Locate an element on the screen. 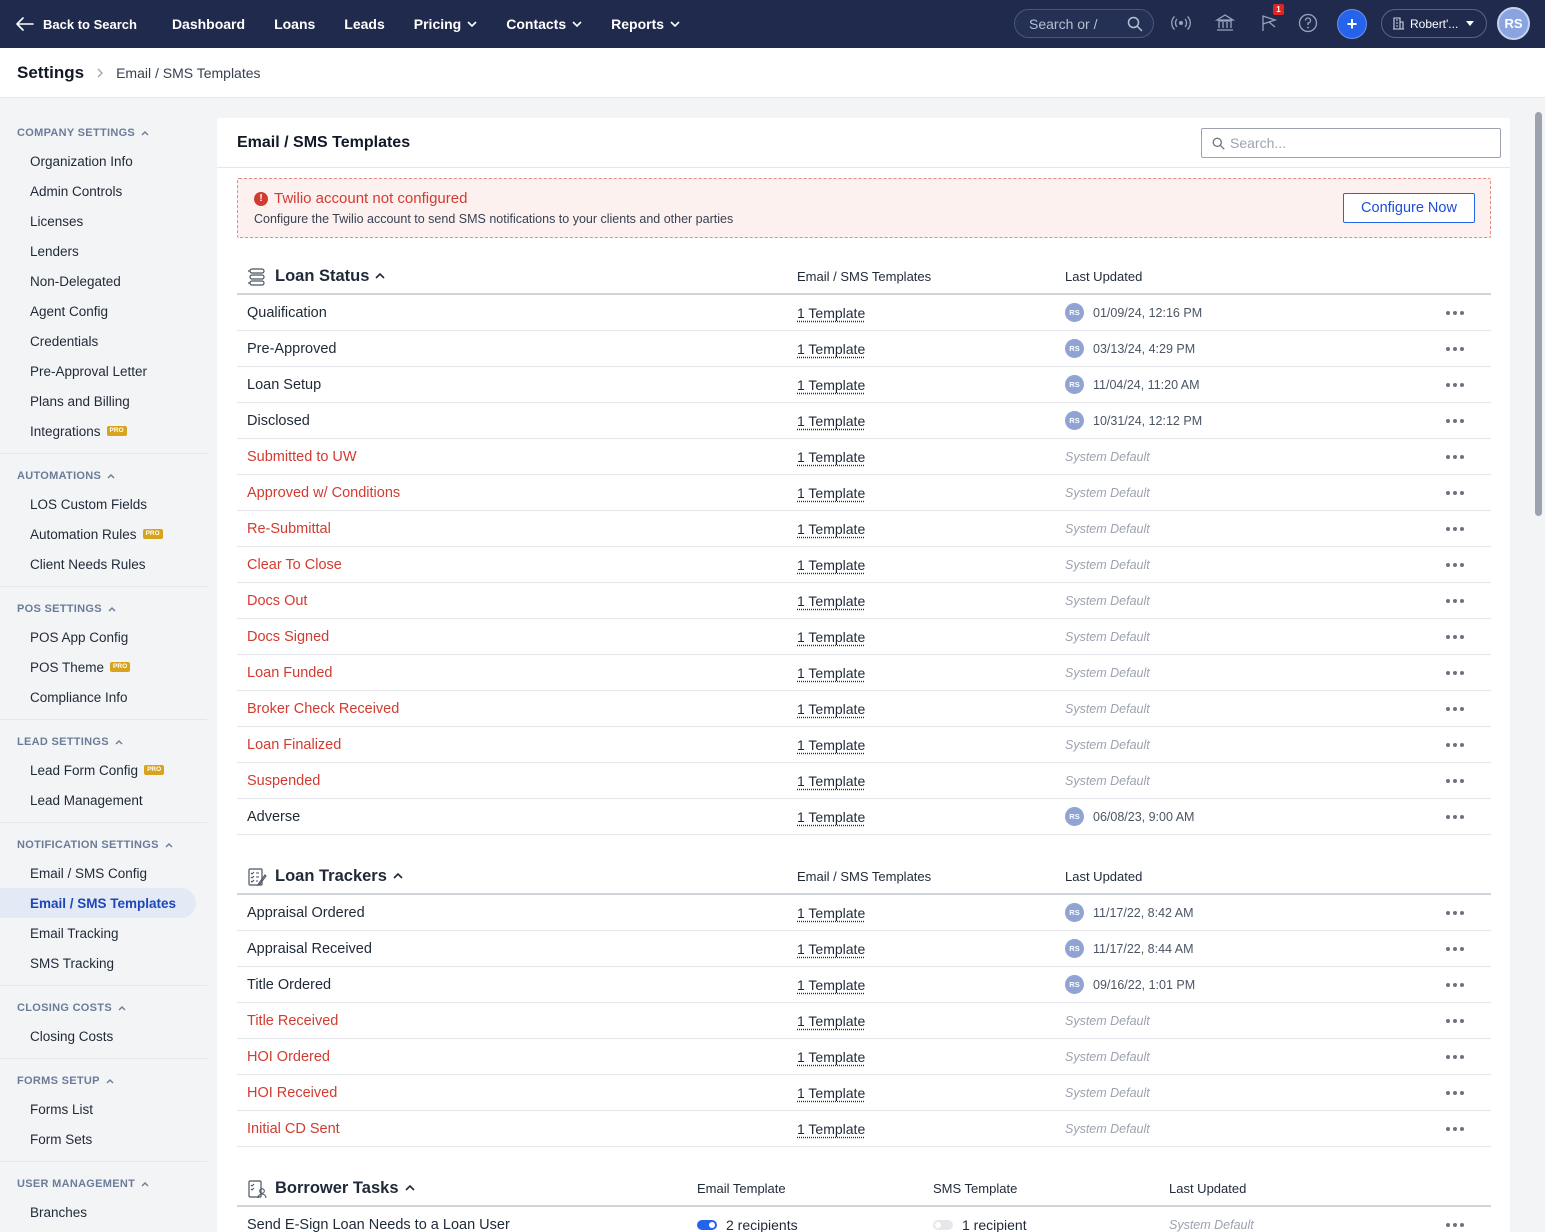 The width and height of the screenshot is (1545, 1232). nav-contacts: Contacts is located at coordinates (544, 24).